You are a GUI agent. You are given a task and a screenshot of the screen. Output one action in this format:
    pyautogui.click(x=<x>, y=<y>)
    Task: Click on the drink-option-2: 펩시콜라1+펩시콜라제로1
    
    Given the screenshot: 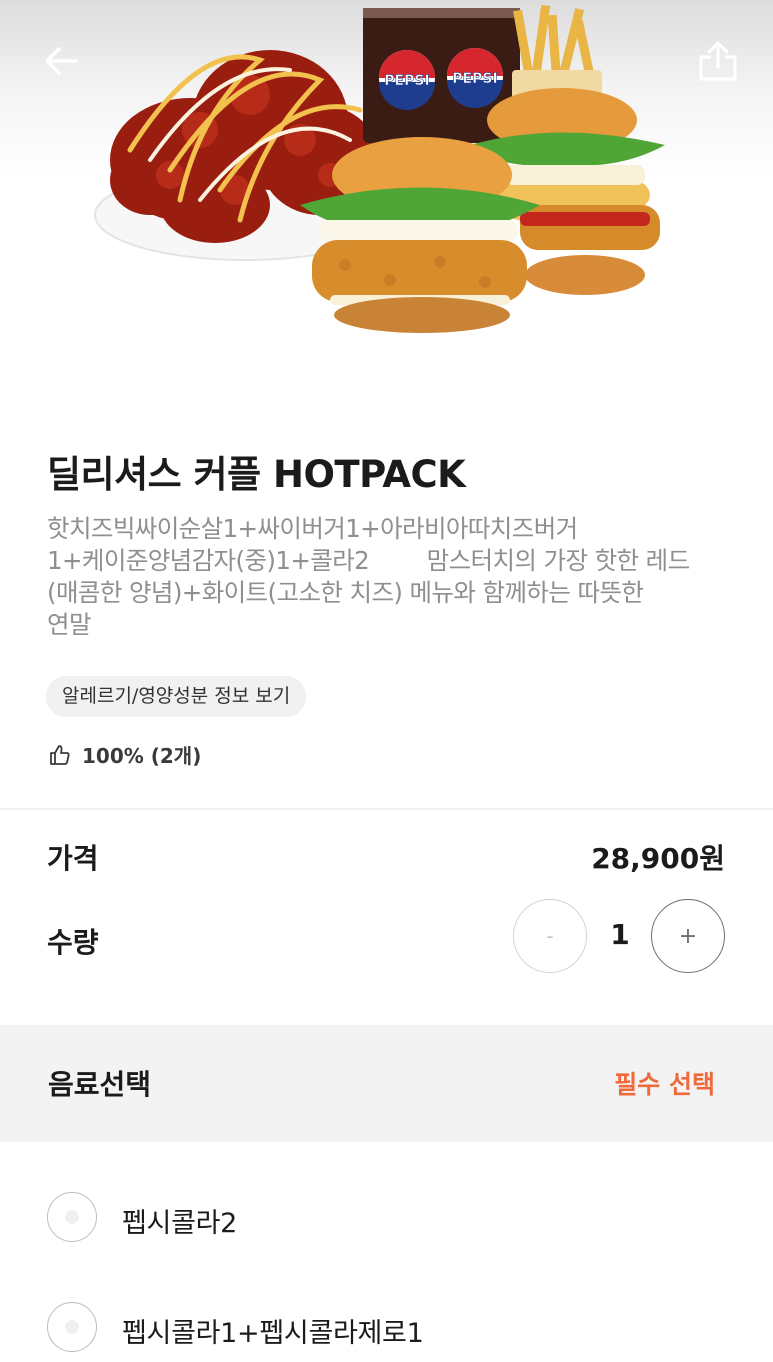 What is the action you would take?
    pyautogui.click(x=386, y=1320)
    